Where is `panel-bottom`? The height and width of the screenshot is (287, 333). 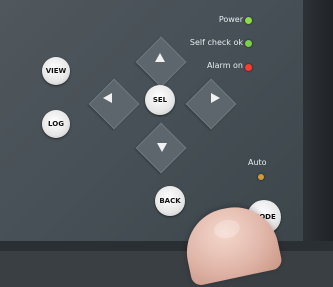
panel-bottom is located at coordinates (166, 246).